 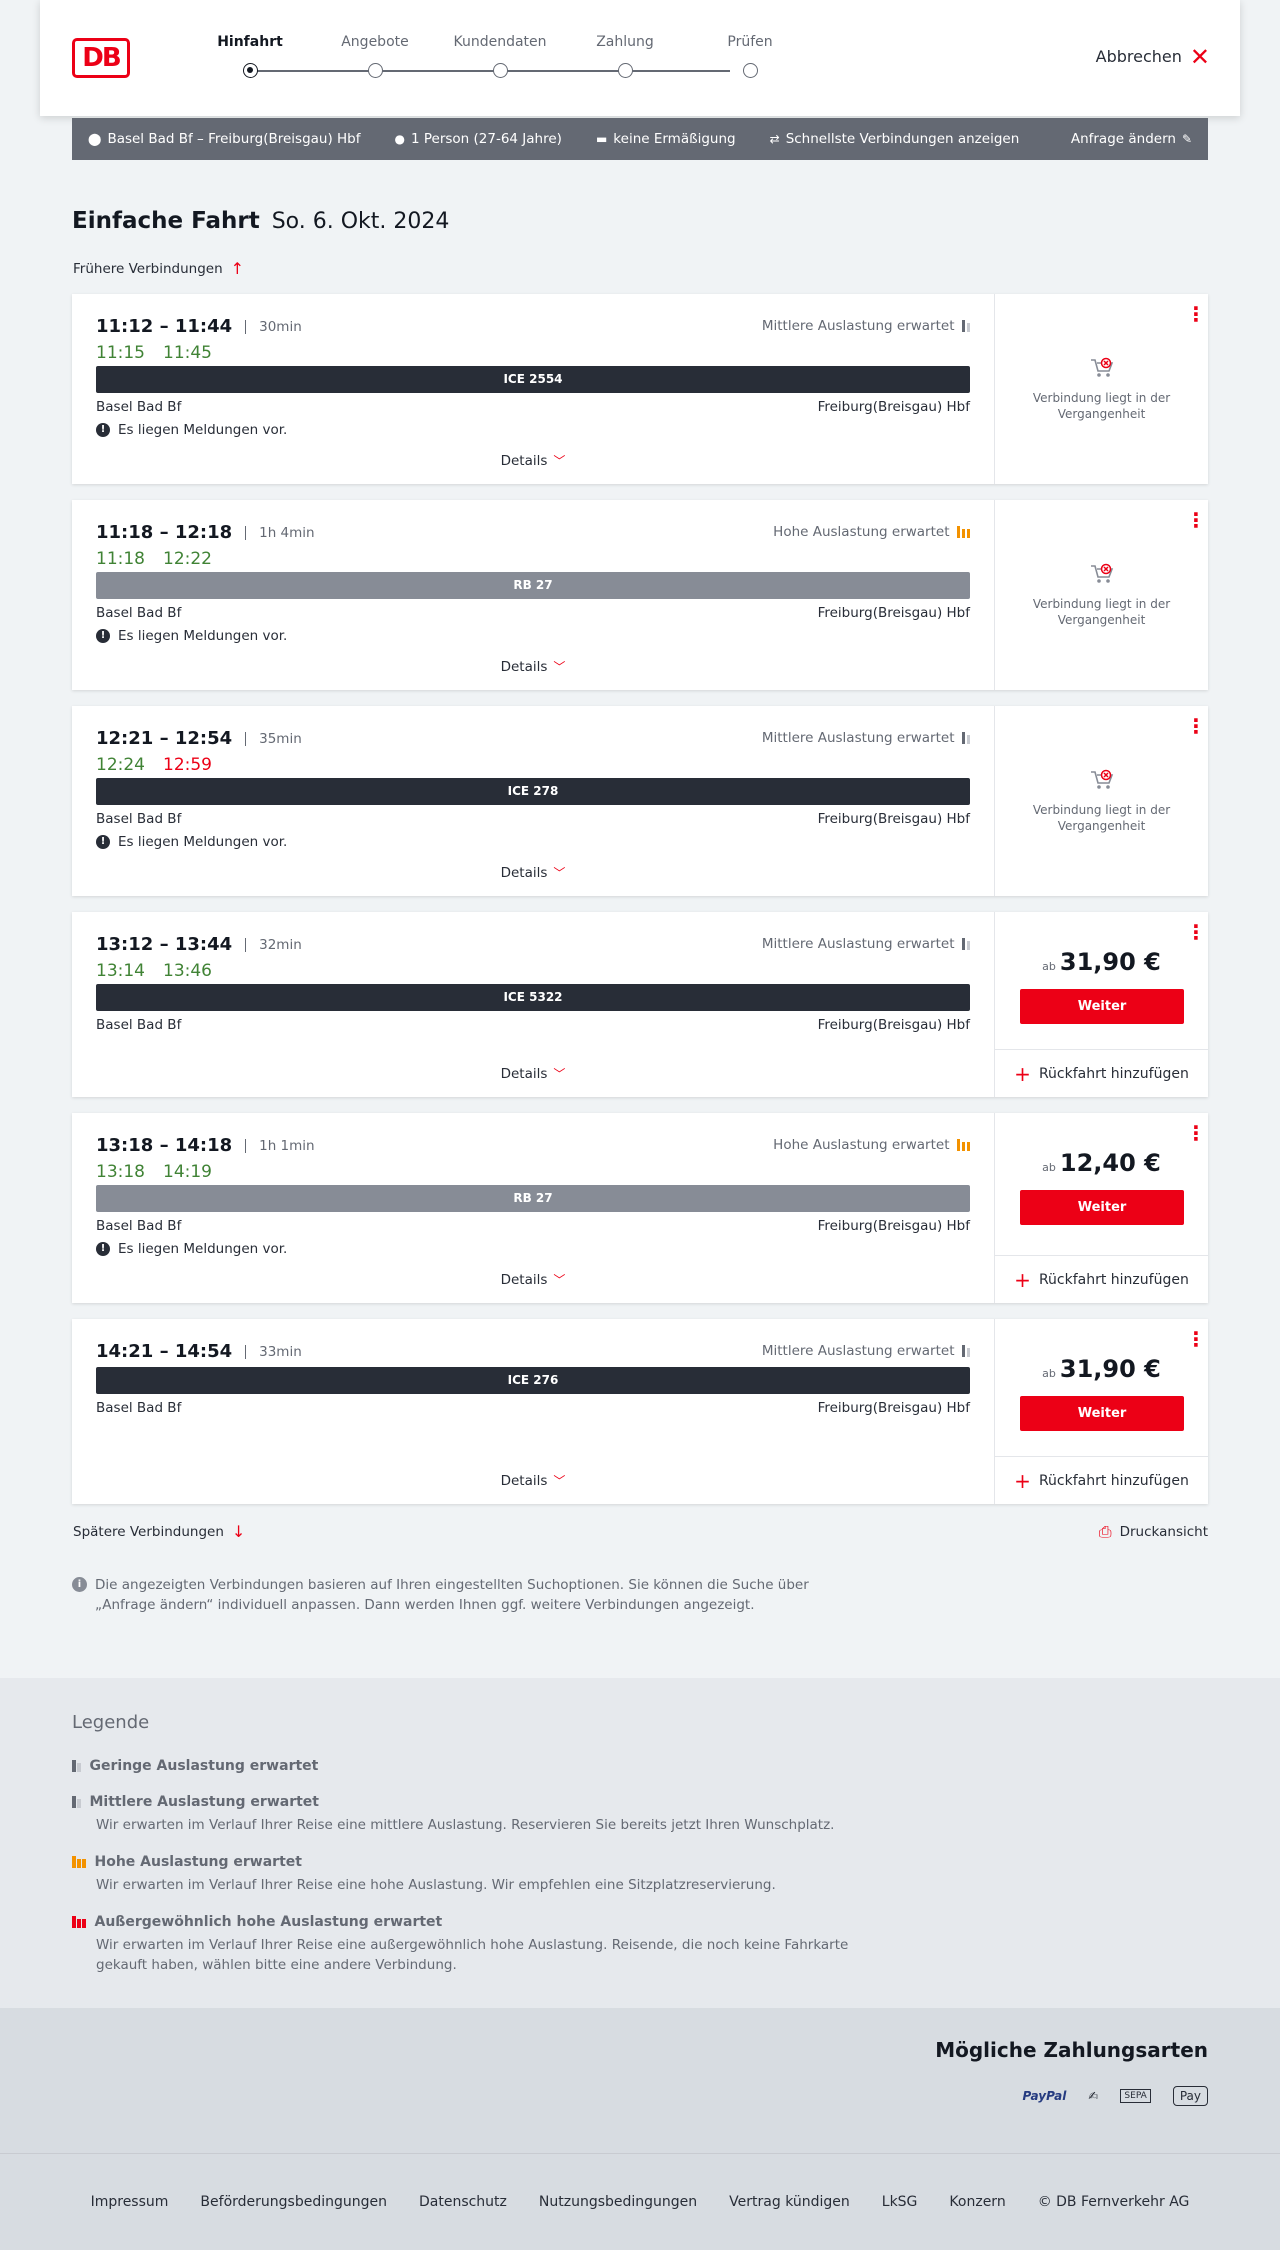 I want to click on notice: ! Es liegen Meldungen vor., so click(x=191, y=430).